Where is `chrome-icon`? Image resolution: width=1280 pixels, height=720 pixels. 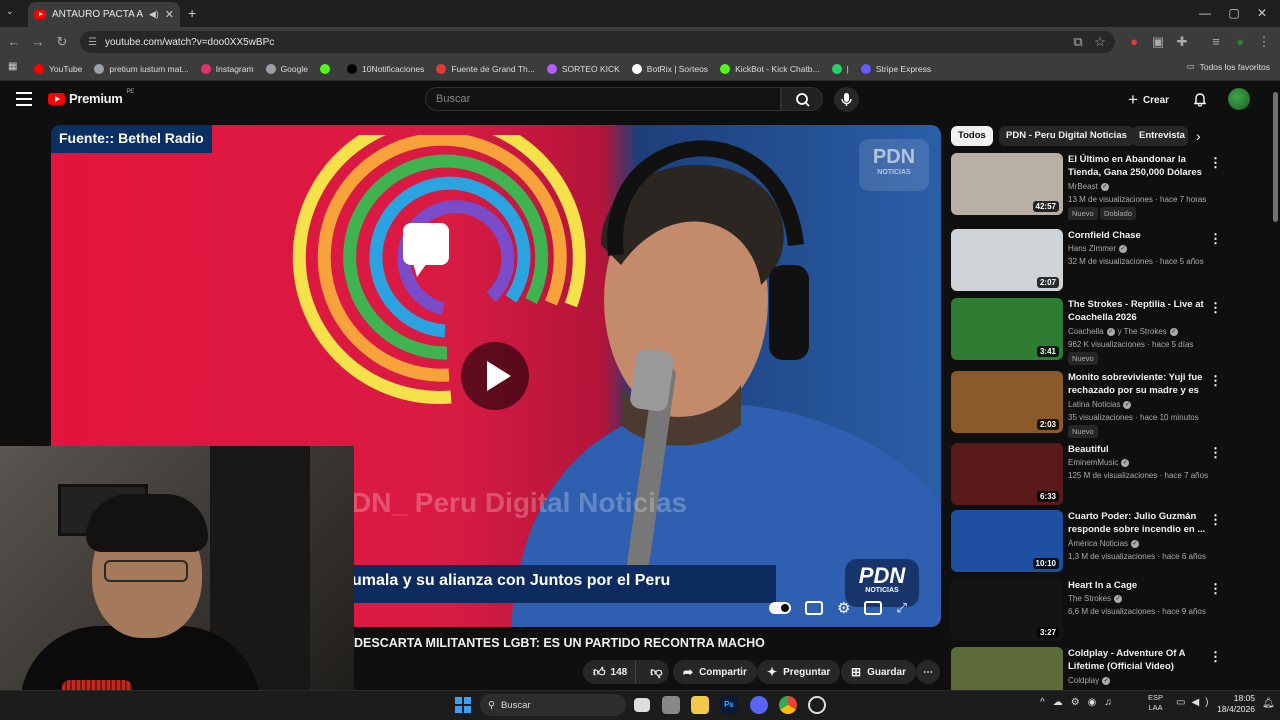
chrome-icon is located at coordinates (788, 705).